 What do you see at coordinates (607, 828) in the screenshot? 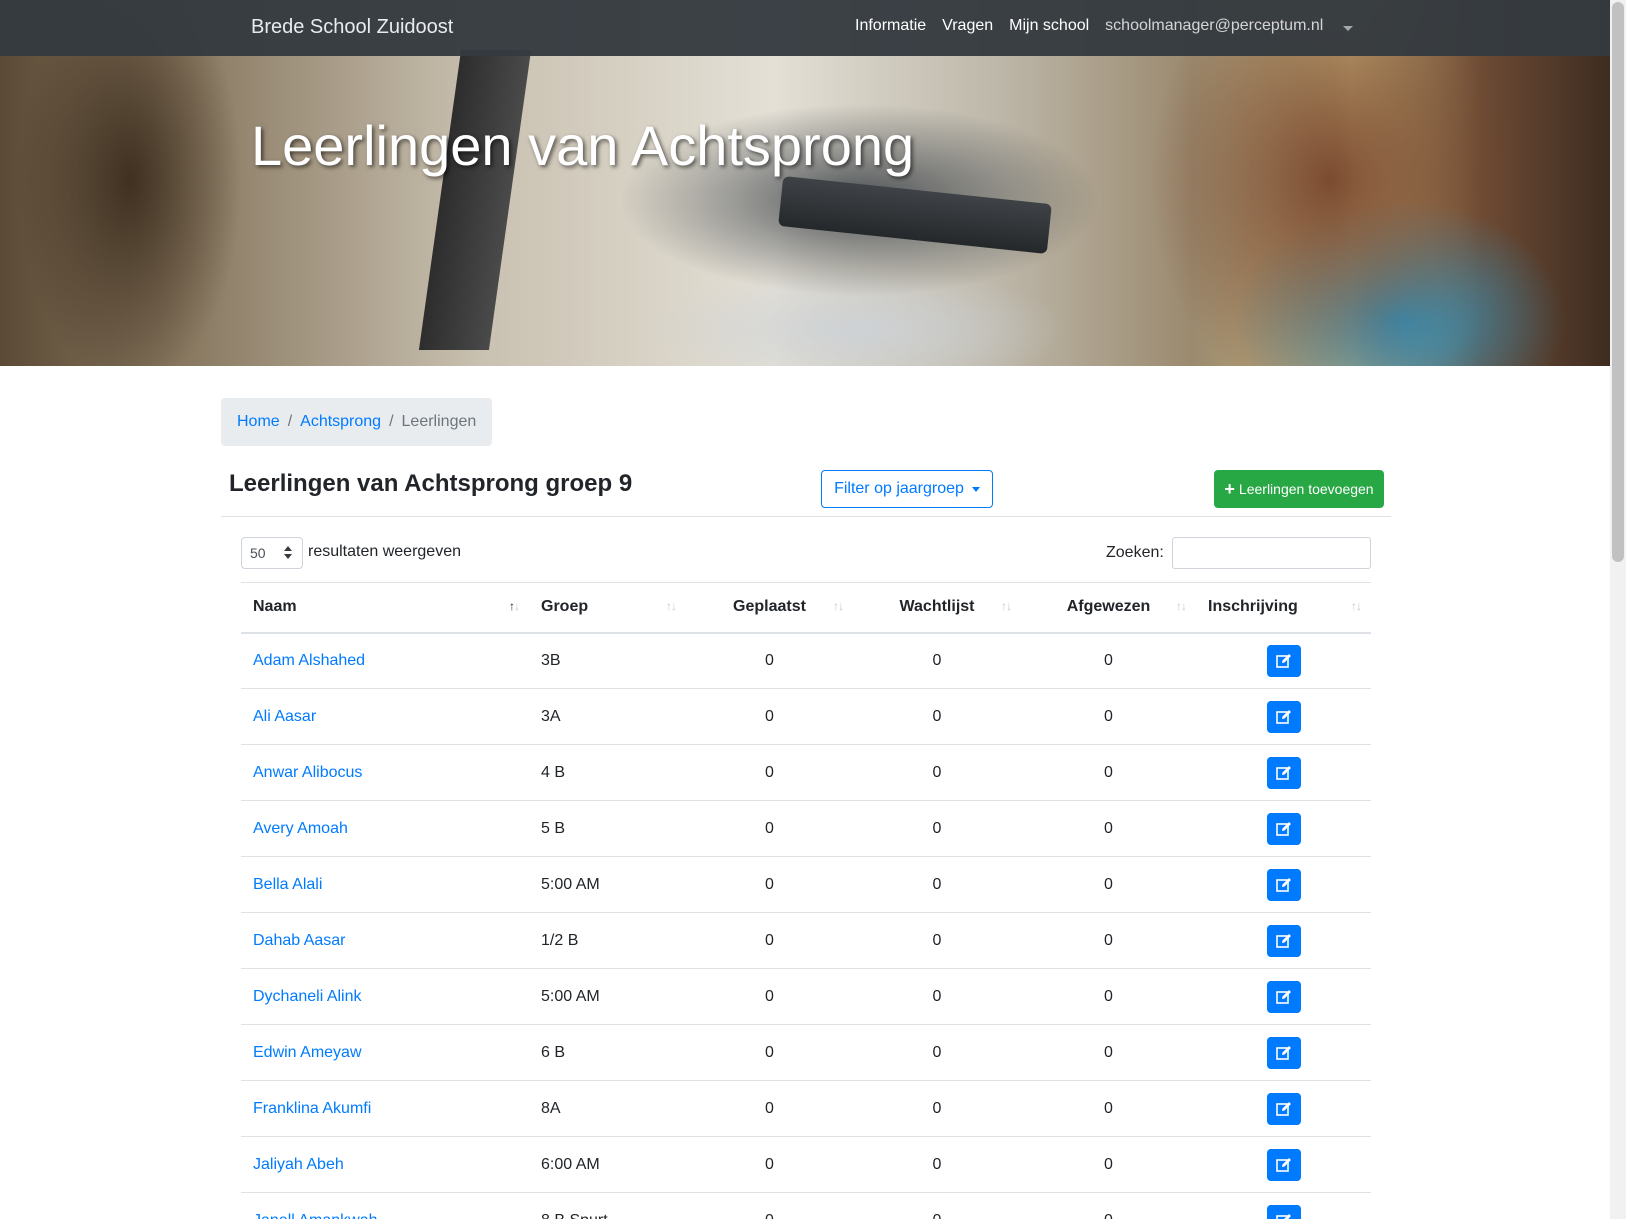
I see `cell-groep: 5 B` at bounding box center [607, 828].